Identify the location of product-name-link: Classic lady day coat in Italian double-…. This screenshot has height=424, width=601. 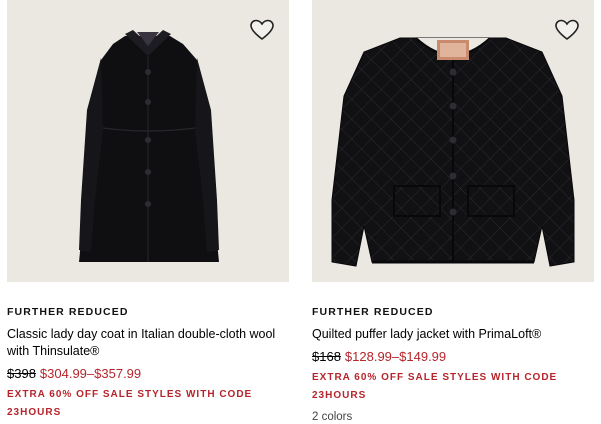
(147, 343).